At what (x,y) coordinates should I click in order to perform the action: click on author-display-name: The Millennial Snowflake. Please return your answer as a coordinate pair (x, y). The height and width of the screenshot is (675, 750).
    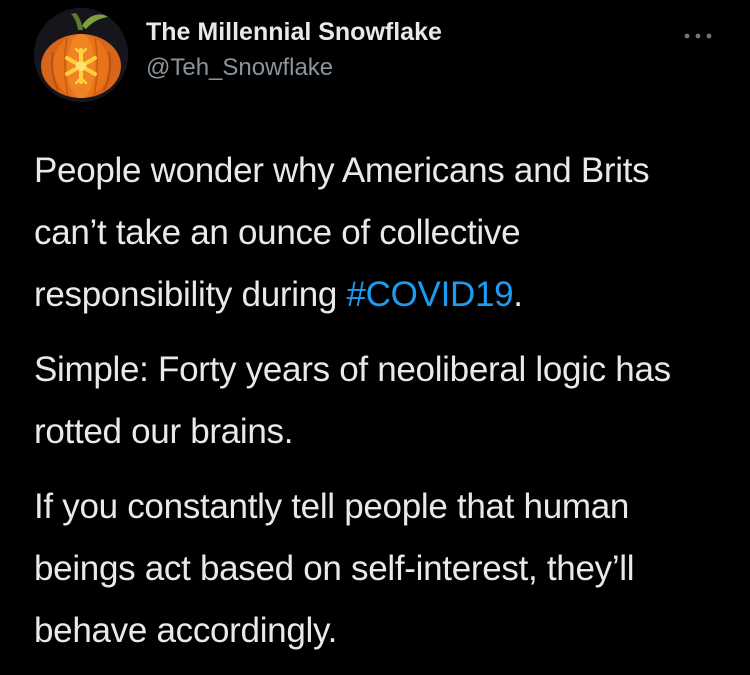
    Looking at the image, I should click on (294, 32).